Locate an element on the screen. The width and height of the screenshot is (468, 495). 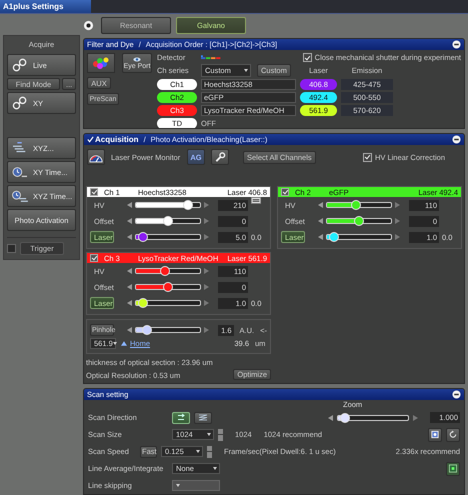
clock-icon is located at coordinates (20, 172).